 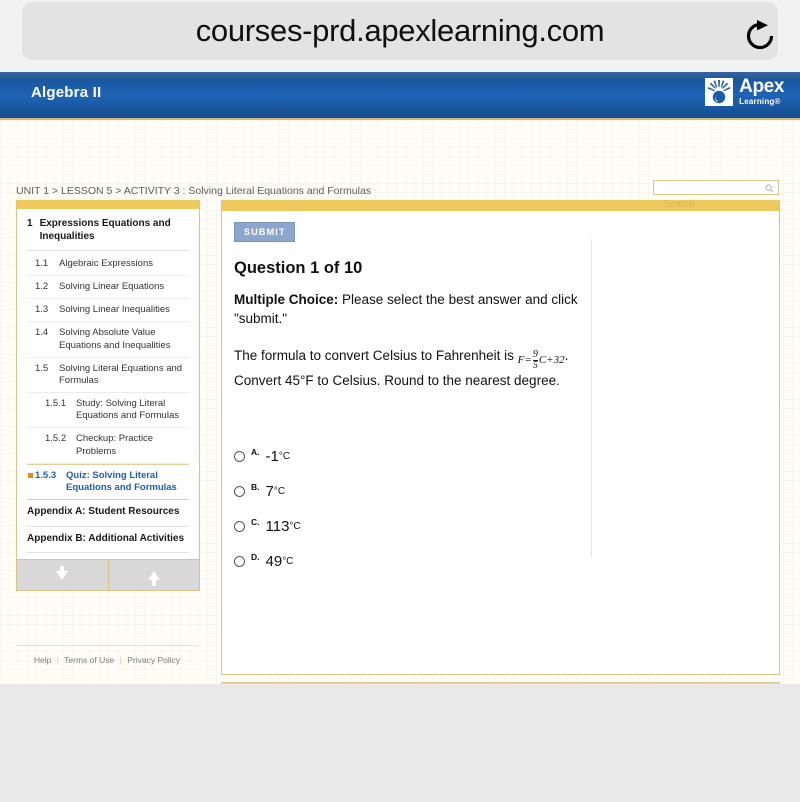 I want to click on option-value-c: 113, so click(x=277, y=526).